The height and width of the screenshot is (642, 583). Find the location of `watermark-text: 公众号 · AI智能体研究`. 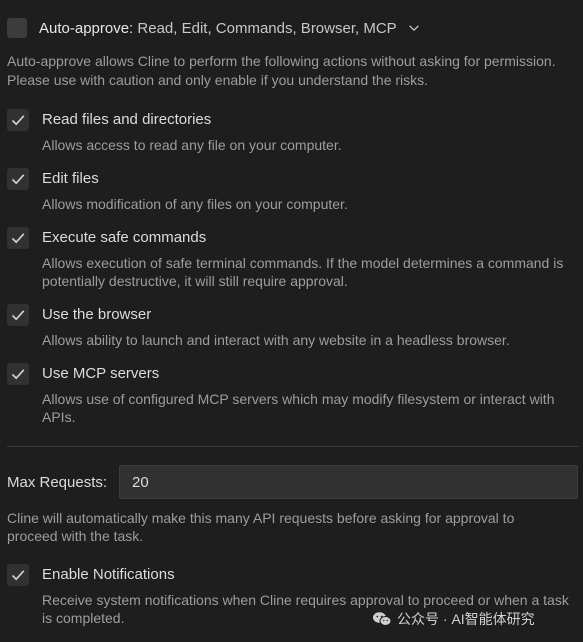

watermark-text: 公众号 · AI智能体研究 is located at coordinates (466, 619).